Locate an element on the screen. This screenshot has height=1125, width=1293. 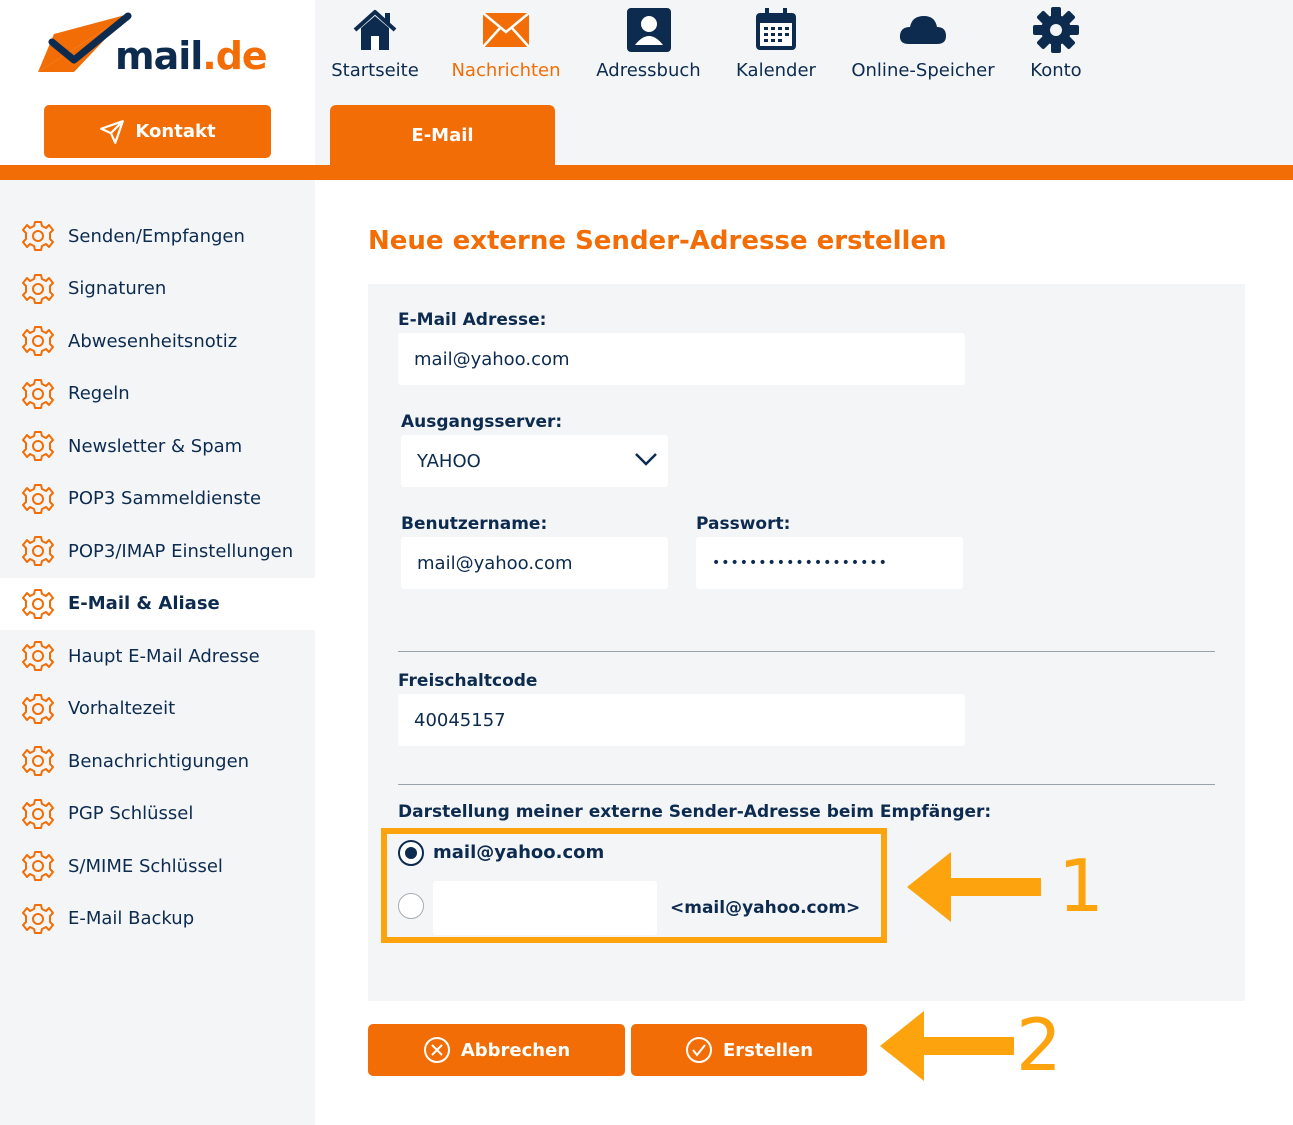
tab-email-label: E-Mail is located at coordinates (442, 135).